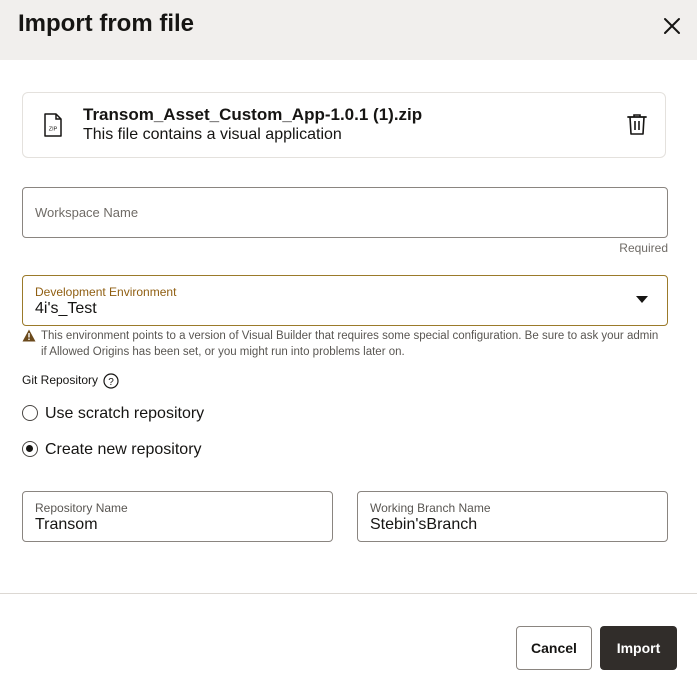 The width and height of the screenshot is (697, 694). I want to click on working-branch-label: Working Branch Name, so click(430, 508).